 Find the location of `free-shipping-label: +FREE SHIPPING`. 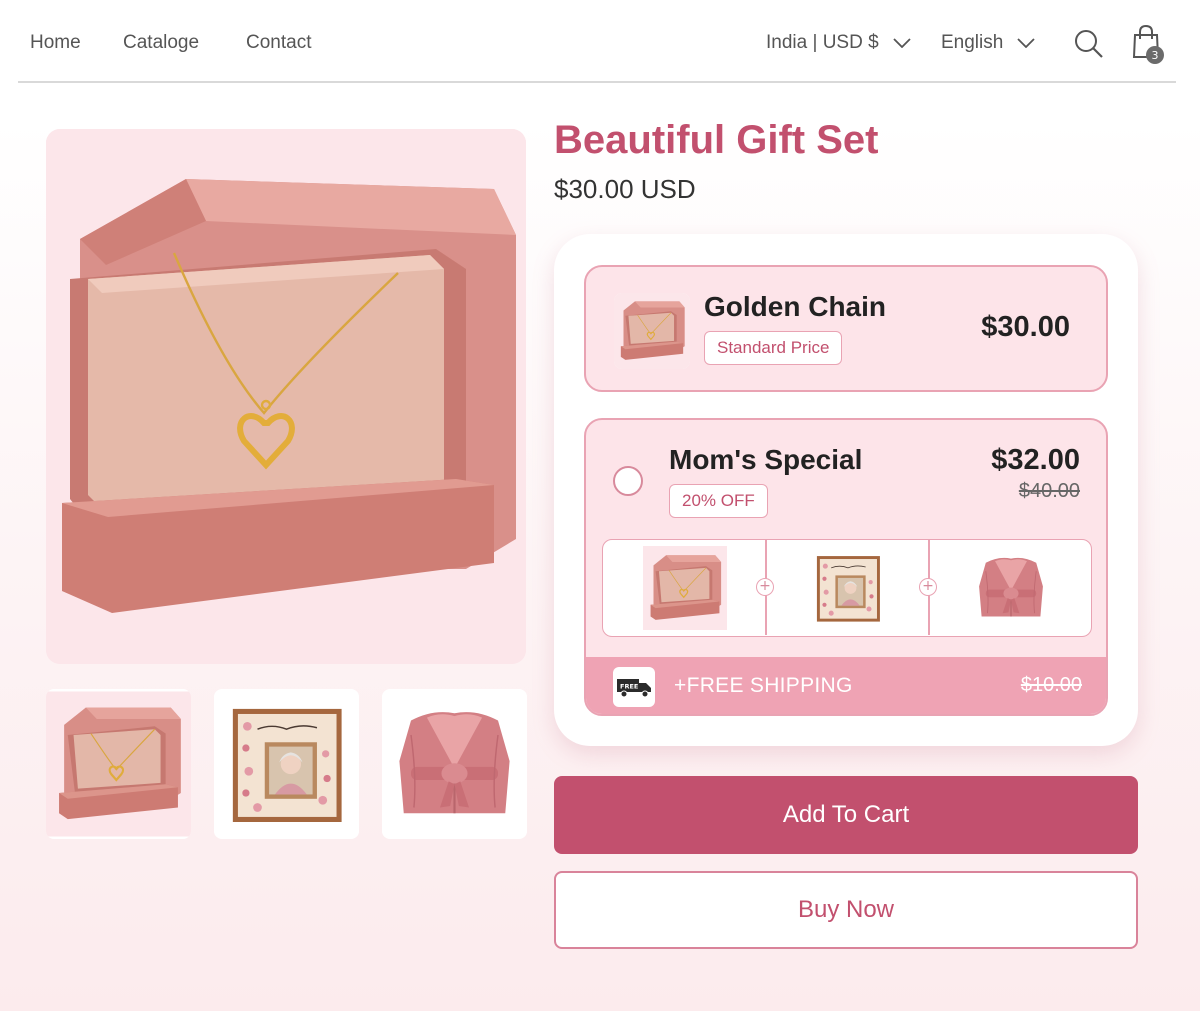

free-shipping-label: +FREE SHIPPING is located at coordinates (763, 685).